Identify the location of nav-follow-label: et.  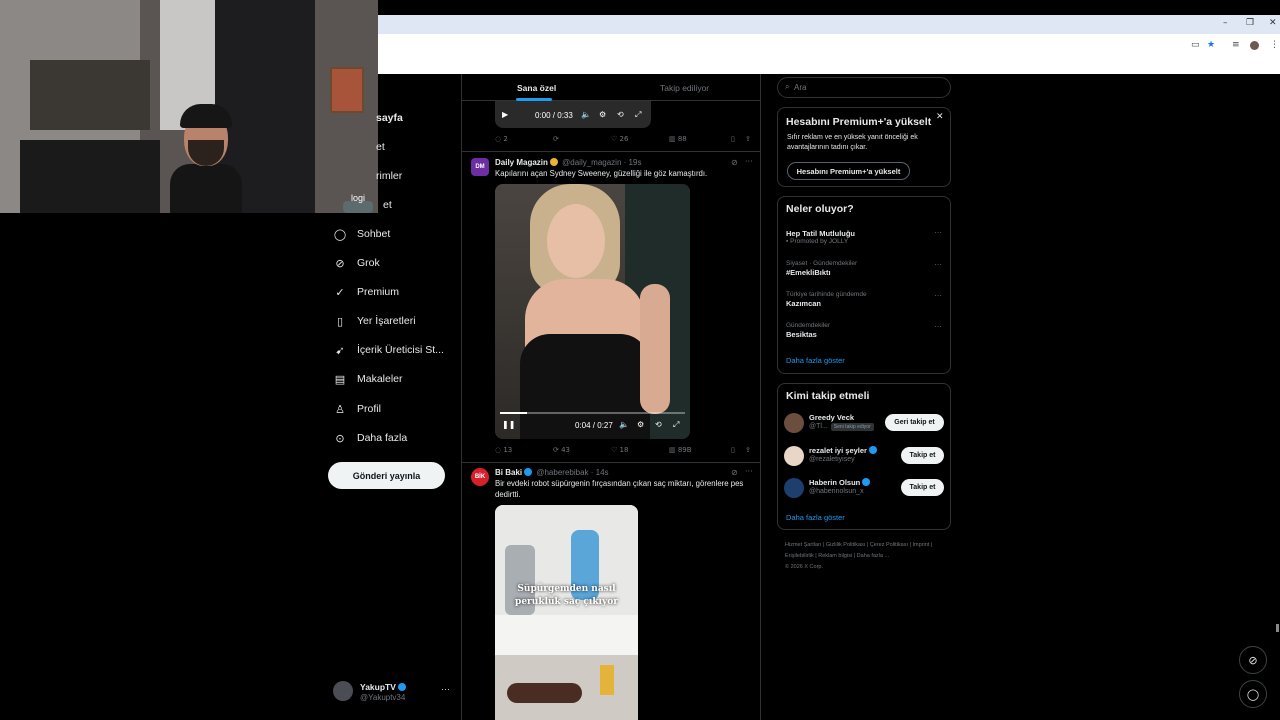
(387, 205).